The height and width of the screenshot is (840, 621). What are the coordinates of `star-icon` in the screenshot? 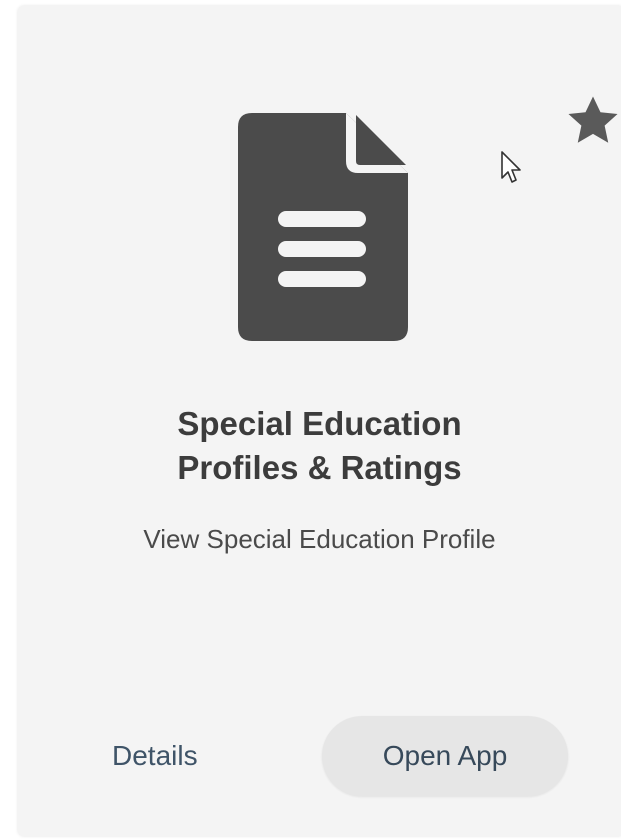 It's located at (591, 121).